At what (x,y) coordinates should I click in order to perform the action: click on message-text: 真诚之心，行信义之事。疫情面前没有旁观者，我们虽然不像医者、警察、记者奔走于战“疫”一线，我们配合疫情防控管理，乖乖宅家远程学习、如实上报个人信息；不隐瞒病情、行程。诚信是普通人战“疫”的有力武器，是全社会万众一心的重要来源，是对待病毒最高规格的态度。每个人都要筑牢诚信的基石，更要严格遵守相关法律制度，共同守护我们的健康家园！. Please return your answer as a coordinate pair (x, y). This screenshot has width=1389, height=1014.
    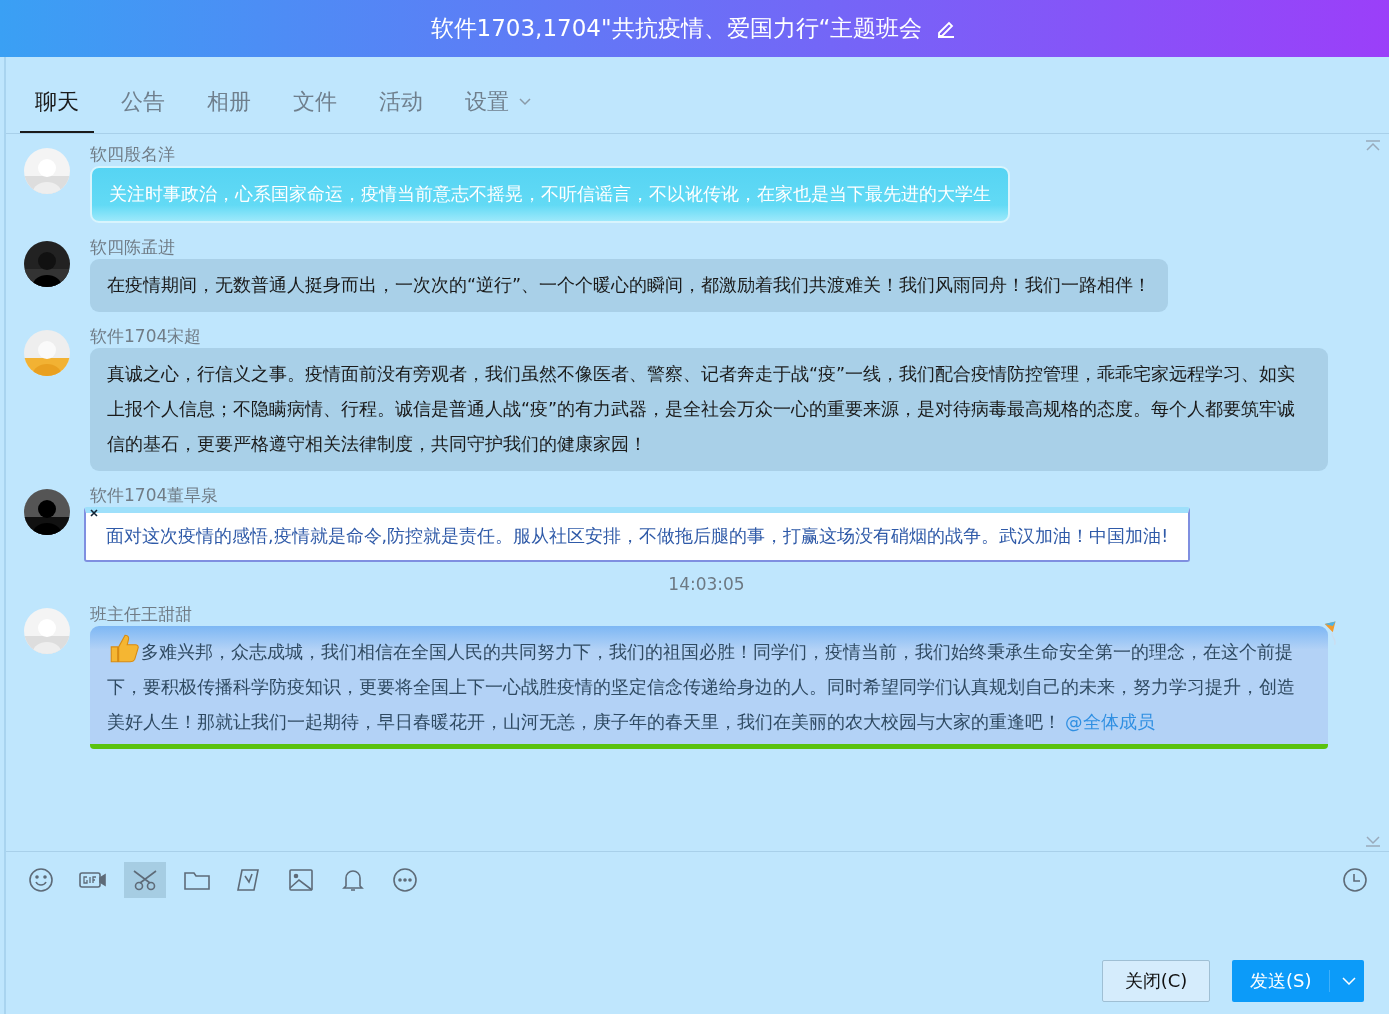
    Looking at the image, I should click on (702, 409).